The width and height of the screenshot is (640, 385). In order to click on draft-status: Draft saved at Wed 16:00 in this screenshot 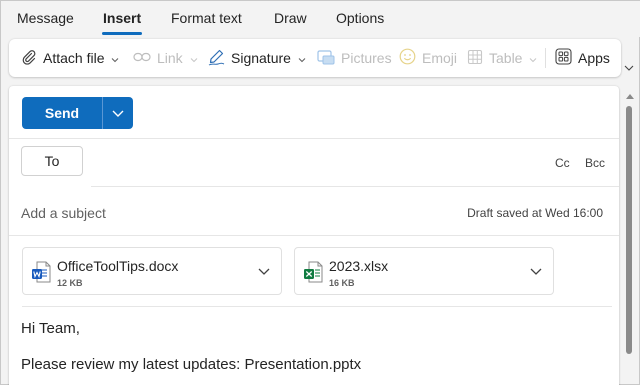, I will do `click(535, 213)`.